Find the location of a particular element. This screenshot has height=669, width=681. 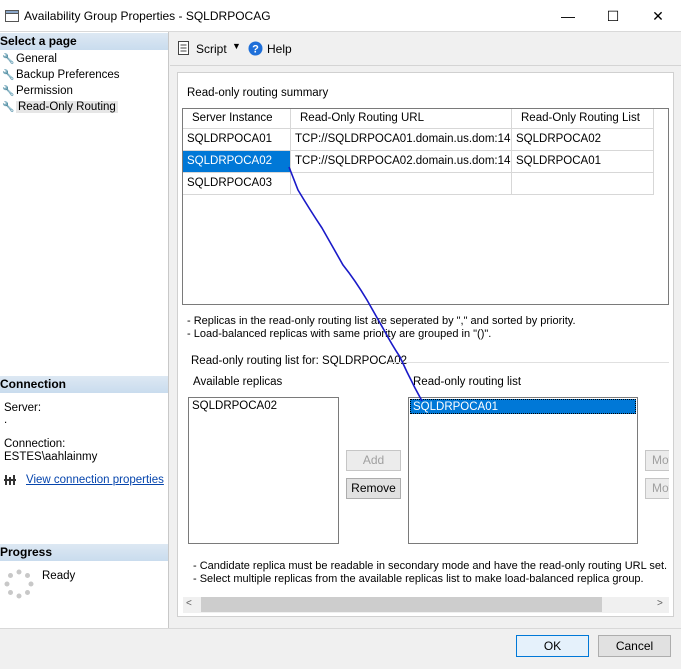

page-item-general: 🔧 General is located at coordinates (29, 59).